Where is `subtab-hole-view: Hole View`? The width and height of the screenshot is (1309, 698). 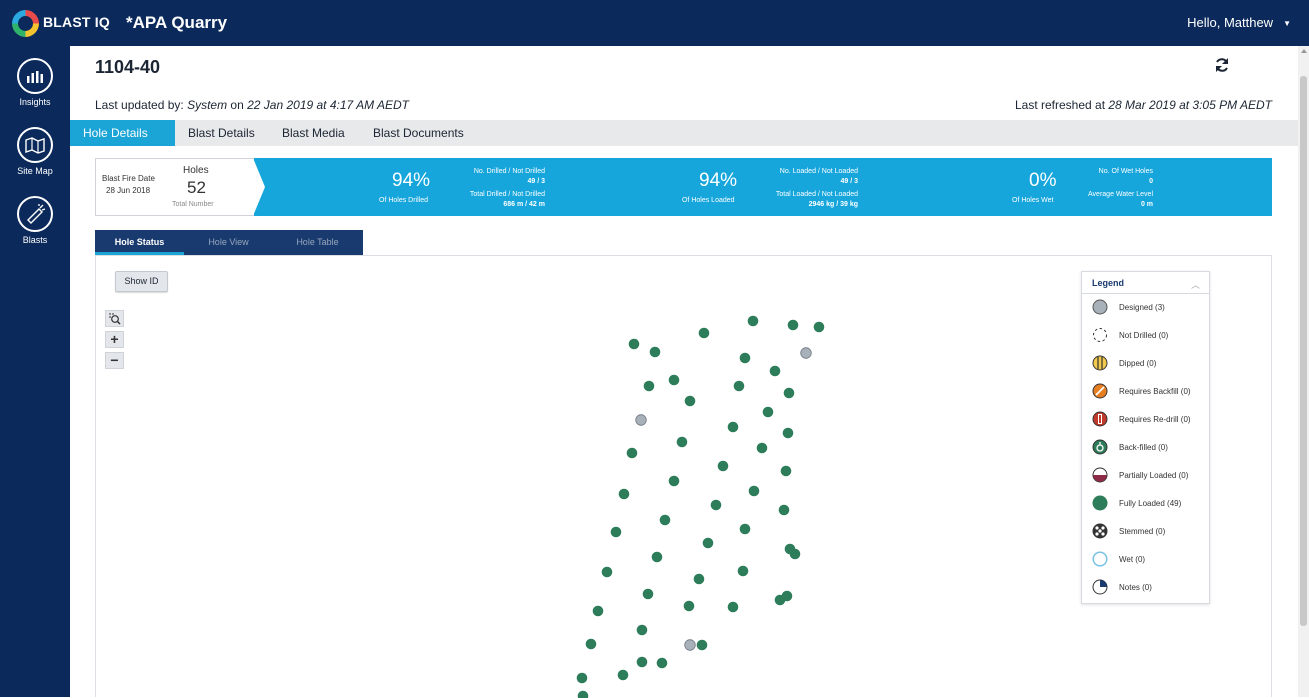
subtab-hole-view: Hole View is located at coordinates (228, 242).